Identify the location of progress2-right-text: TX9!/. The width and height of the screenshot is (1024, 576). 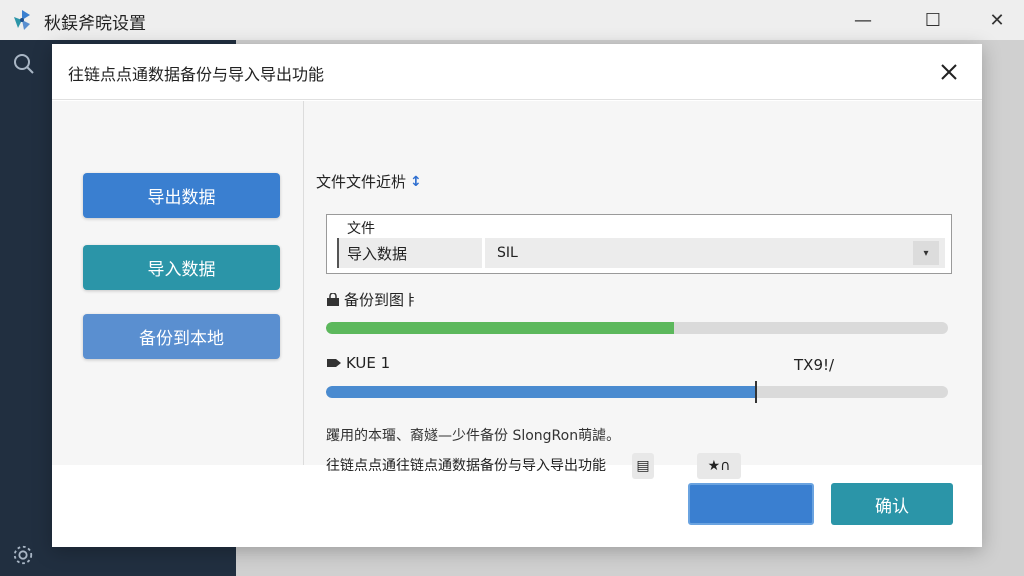
(814, 365).